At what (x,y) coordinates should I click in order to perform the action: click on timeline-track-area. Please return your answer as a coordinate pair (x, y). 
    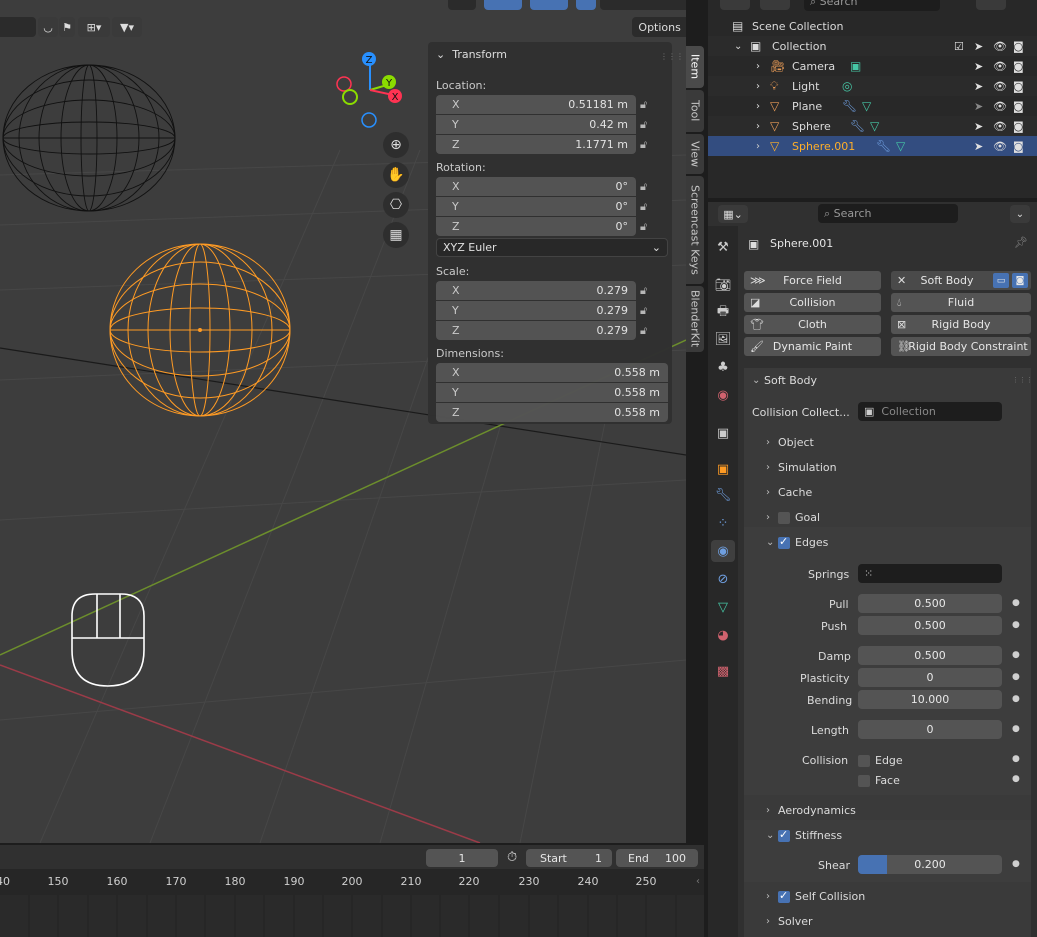
    Looking at the image, I should click on (352, 916).